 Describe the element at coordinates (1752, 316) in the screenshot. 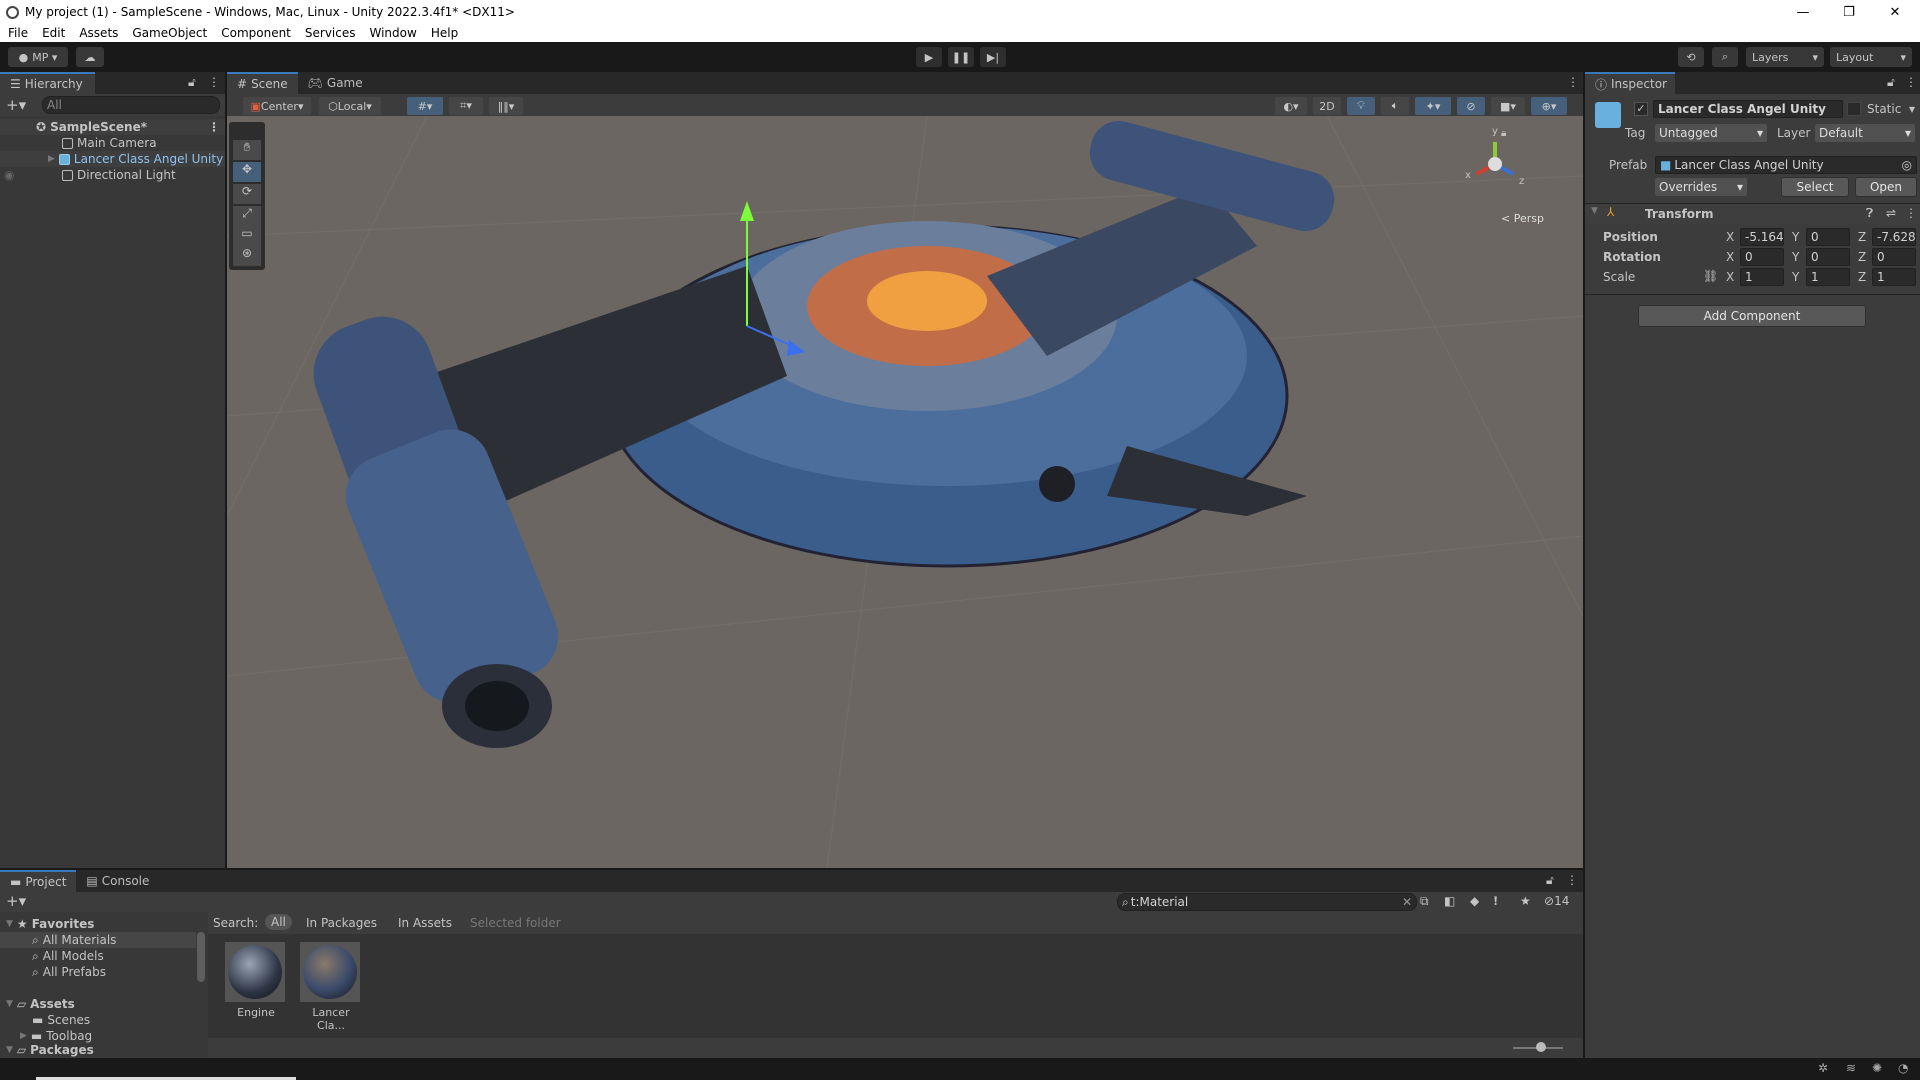

I see `add-component-button: Add Component` at that location.